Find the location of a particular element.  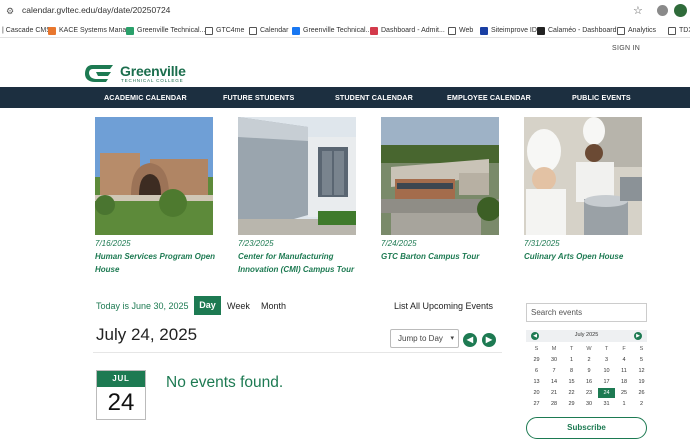

event-photo-cmi is located at coordinates (297, 176).